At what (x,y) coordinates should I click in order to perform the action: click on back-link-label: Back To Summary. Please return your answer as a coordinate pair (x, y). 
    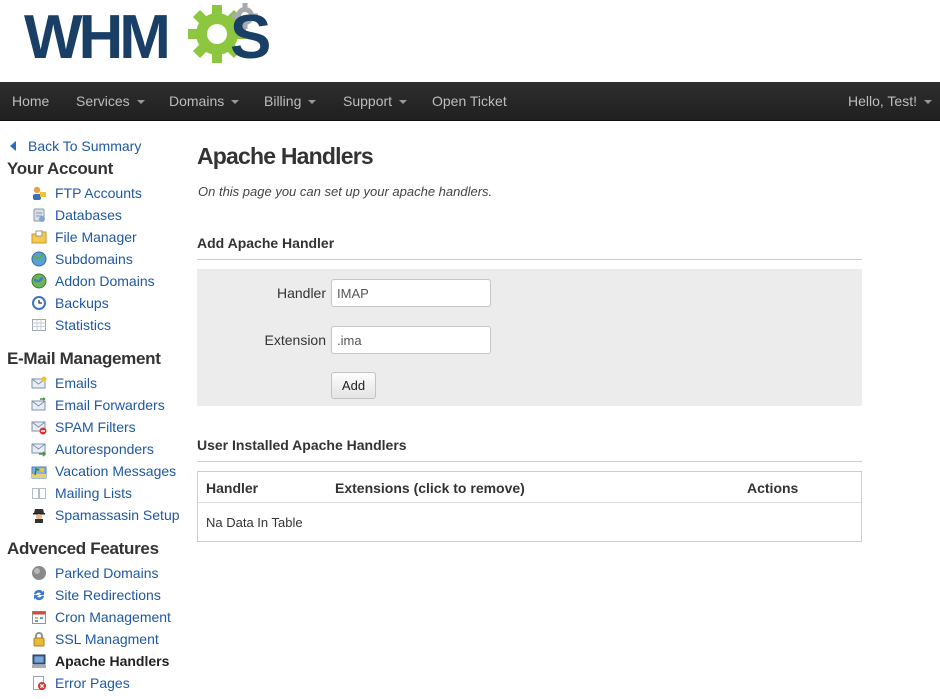
    Looking at the image, I should click on (85, 146).